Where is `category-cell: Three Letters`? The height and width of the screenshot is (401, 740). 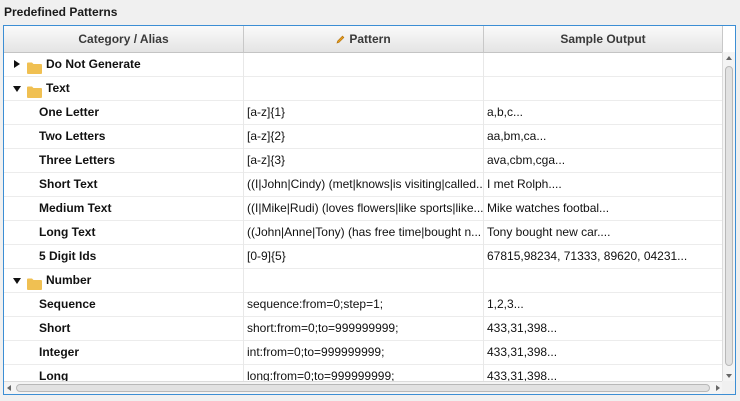
category-cell: Three Letters is located at coordinates (124, 161).